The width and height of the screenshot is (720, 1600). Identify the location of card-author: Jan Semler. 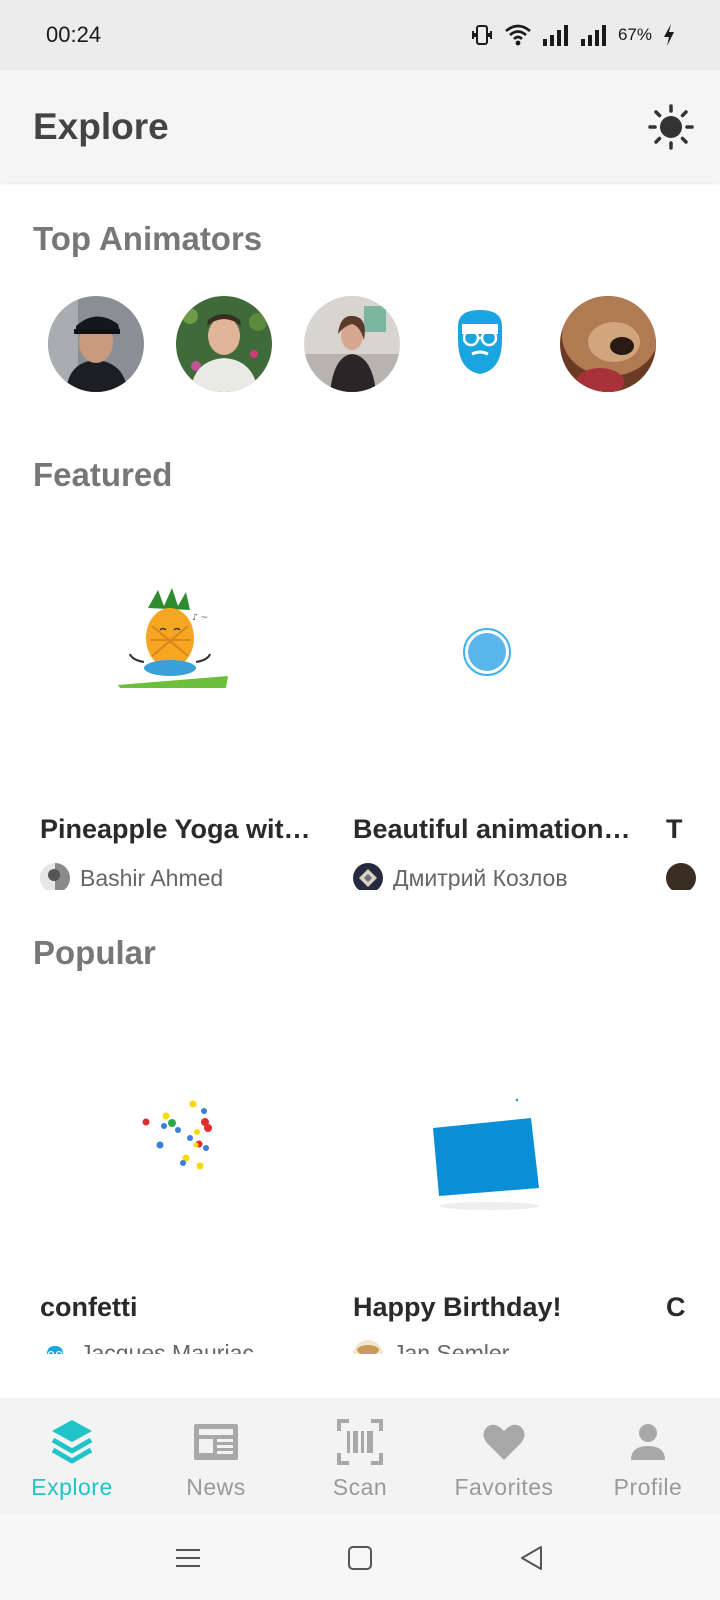
(431, 1347).